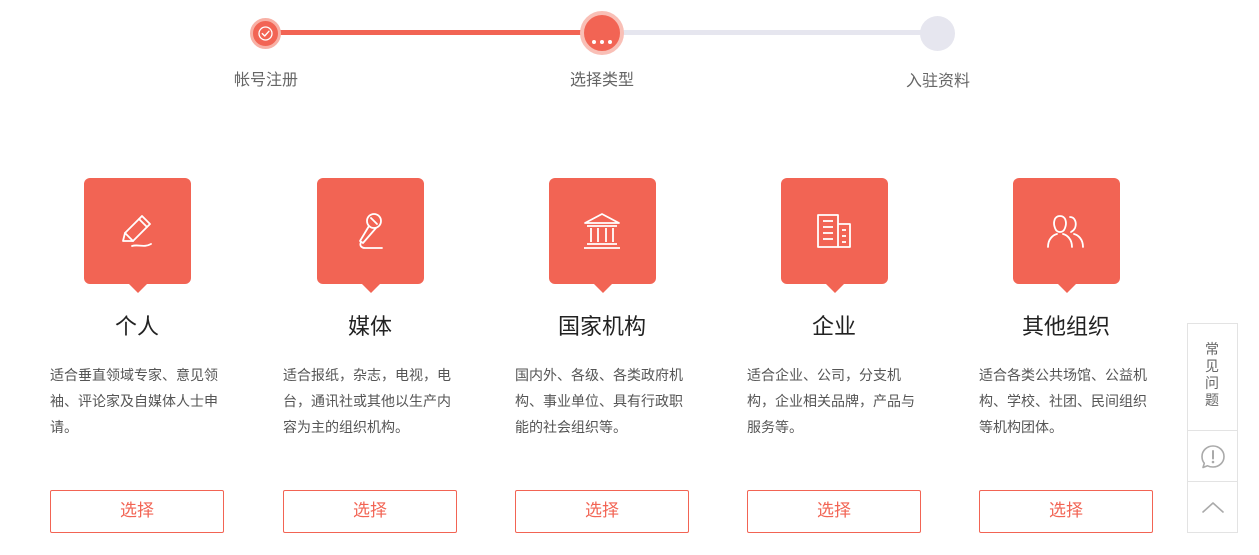  I want to click on step-2-label: 选择类型, so click(601, 79).